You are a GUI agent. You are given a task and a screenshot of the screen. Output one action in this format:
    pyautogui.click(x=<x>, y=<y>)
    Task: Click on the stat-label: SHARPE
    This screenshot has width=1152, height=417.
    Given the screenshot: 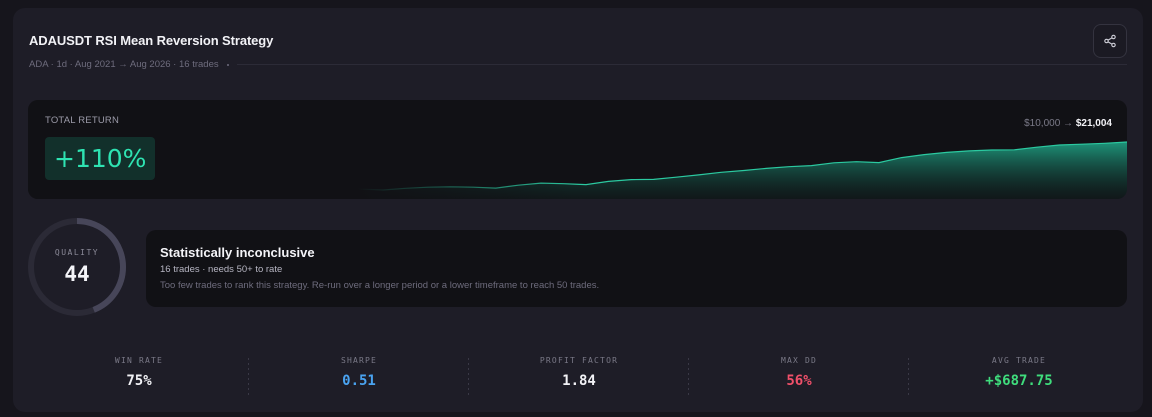 What is the action you would take?
    pyautogui.click(x=359, y=360)
    